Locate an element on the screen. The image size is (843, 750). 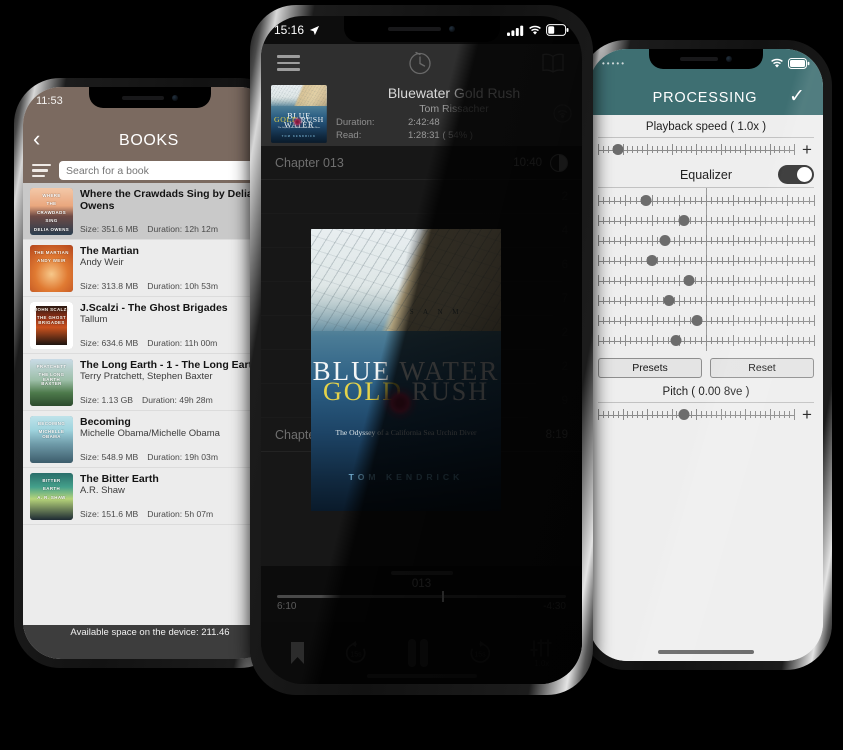
back-chevron-icon: ‹ is located at coordinates (46, 139).